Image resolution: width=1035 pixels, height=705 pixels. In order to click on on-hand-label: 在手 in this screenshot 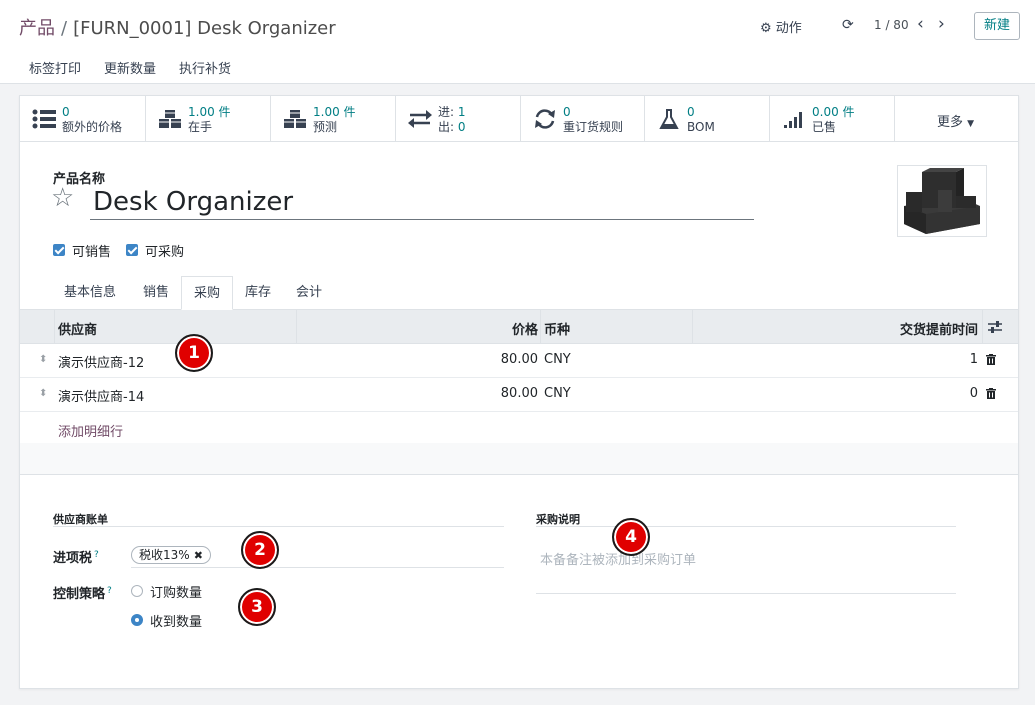, I will do `click(200, 127)`.